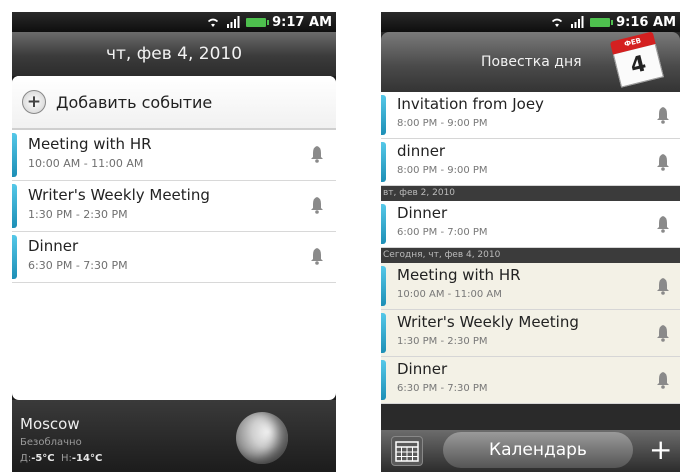  Describe the element at coordinates (262, 438) in the screenshot. I see `moon-icon` at that location.